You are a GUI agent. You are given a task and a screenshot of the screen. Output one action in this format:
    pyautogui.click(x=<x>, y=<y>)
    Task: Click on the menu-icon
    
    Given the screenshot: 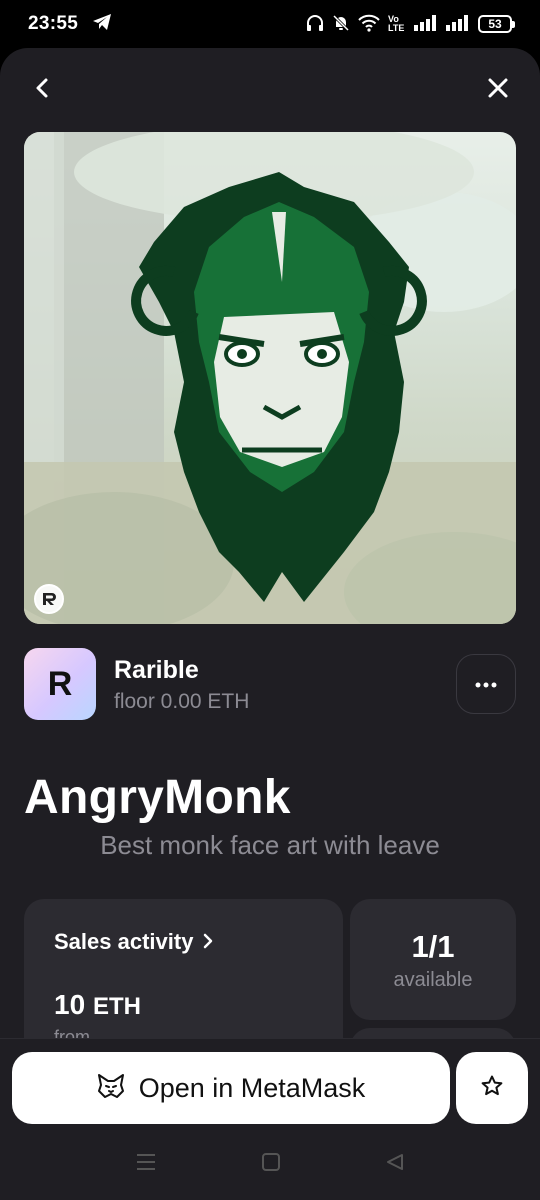 What is the action you would take?
    pyautogui.click(x=146, y=1164)
    